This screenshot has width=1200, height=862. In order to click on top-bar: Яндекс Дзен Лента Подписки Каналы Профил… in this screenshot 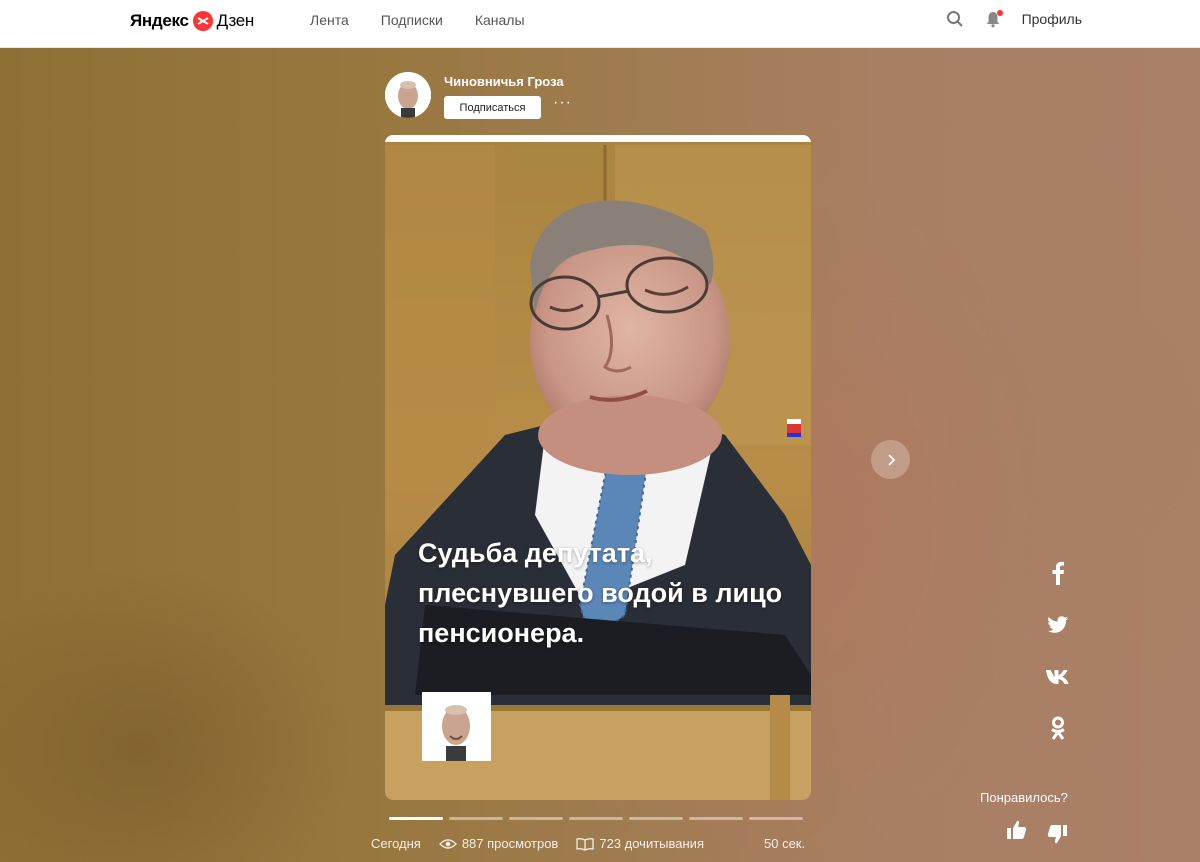, I will do `click(600, 24)`.